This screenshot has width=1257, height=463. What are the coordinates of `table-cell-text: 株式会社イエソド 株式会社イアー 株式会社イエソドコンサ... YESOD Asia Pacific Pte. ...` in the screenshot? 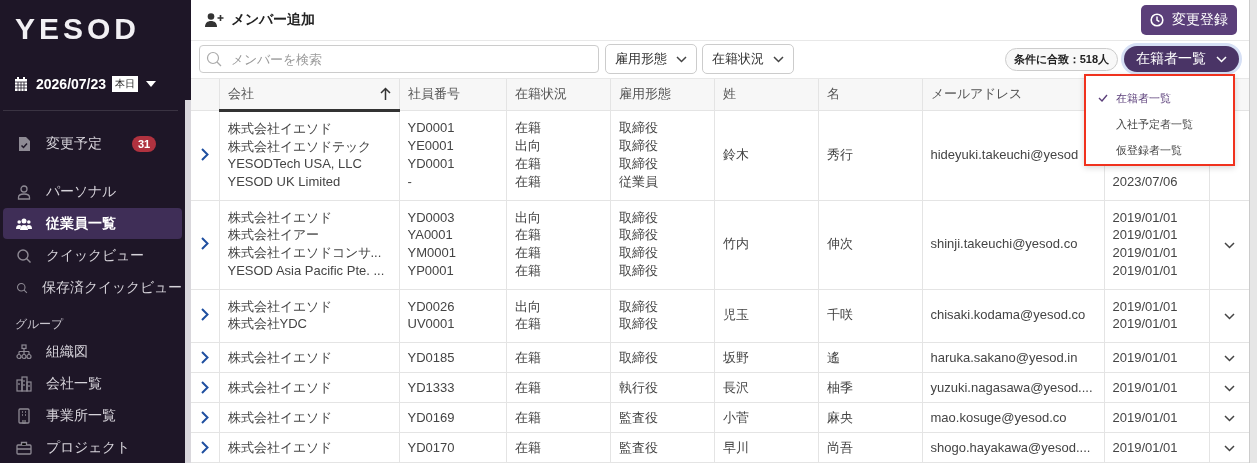 It's located at (306, 244).